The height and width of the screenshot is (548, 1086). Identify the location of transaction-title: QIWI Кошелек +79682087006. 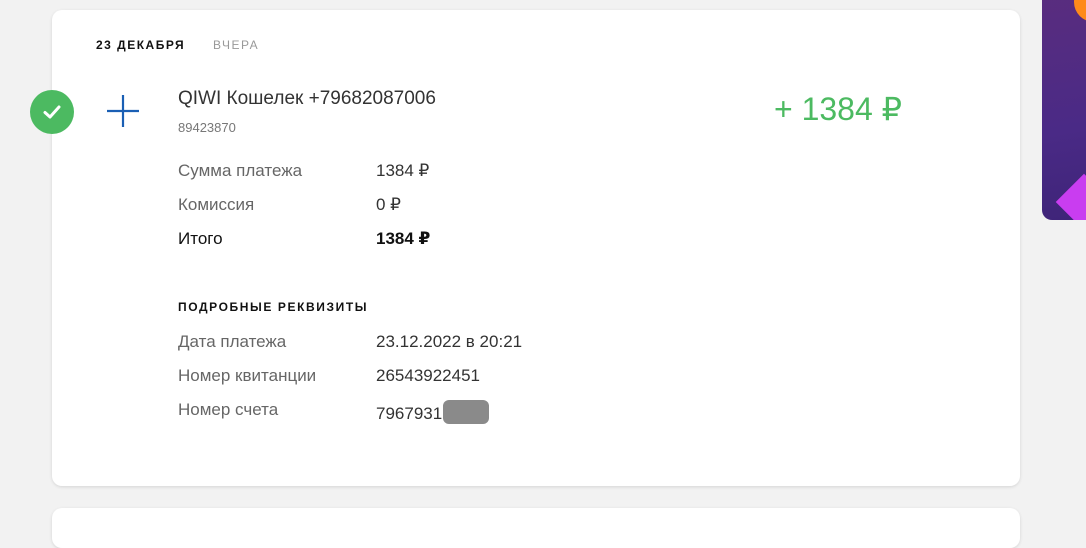
(307, 98).